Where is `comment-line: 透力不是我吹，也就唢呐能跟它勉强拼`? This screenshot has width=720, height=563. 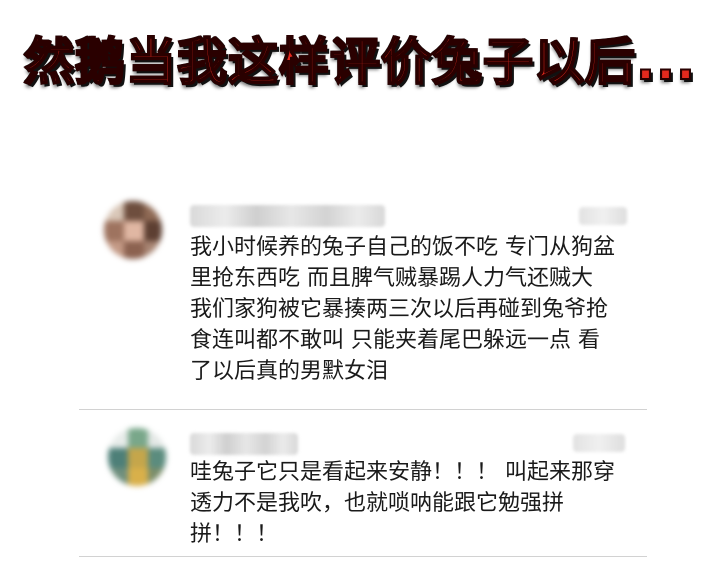
comment-line: 透力不是我吹，也就唢呐能跟它勉强拼 is located at coordinates (377, 503).